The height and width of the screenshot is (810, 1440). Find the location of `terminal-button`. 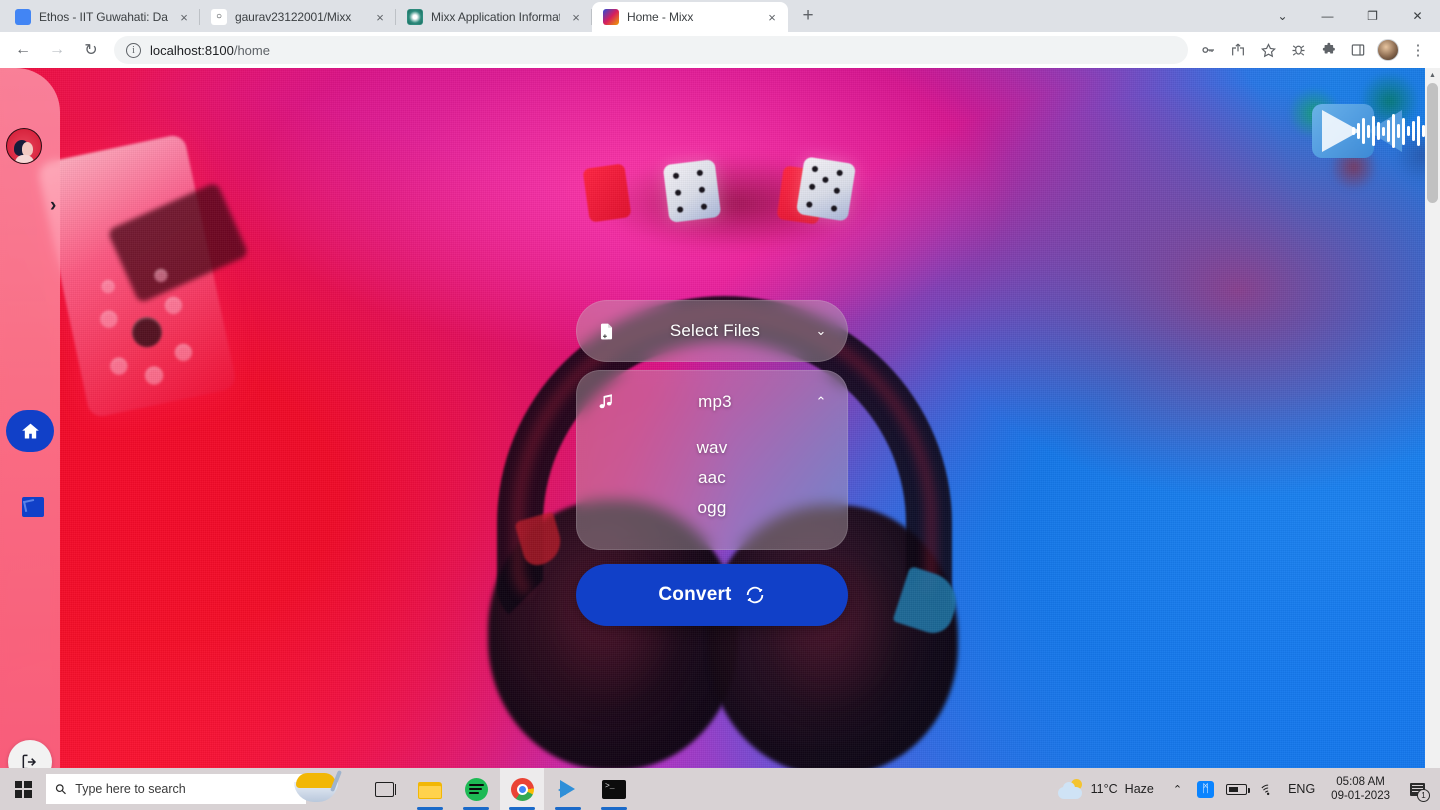

terminal-button is located at coordinates (614, 789).